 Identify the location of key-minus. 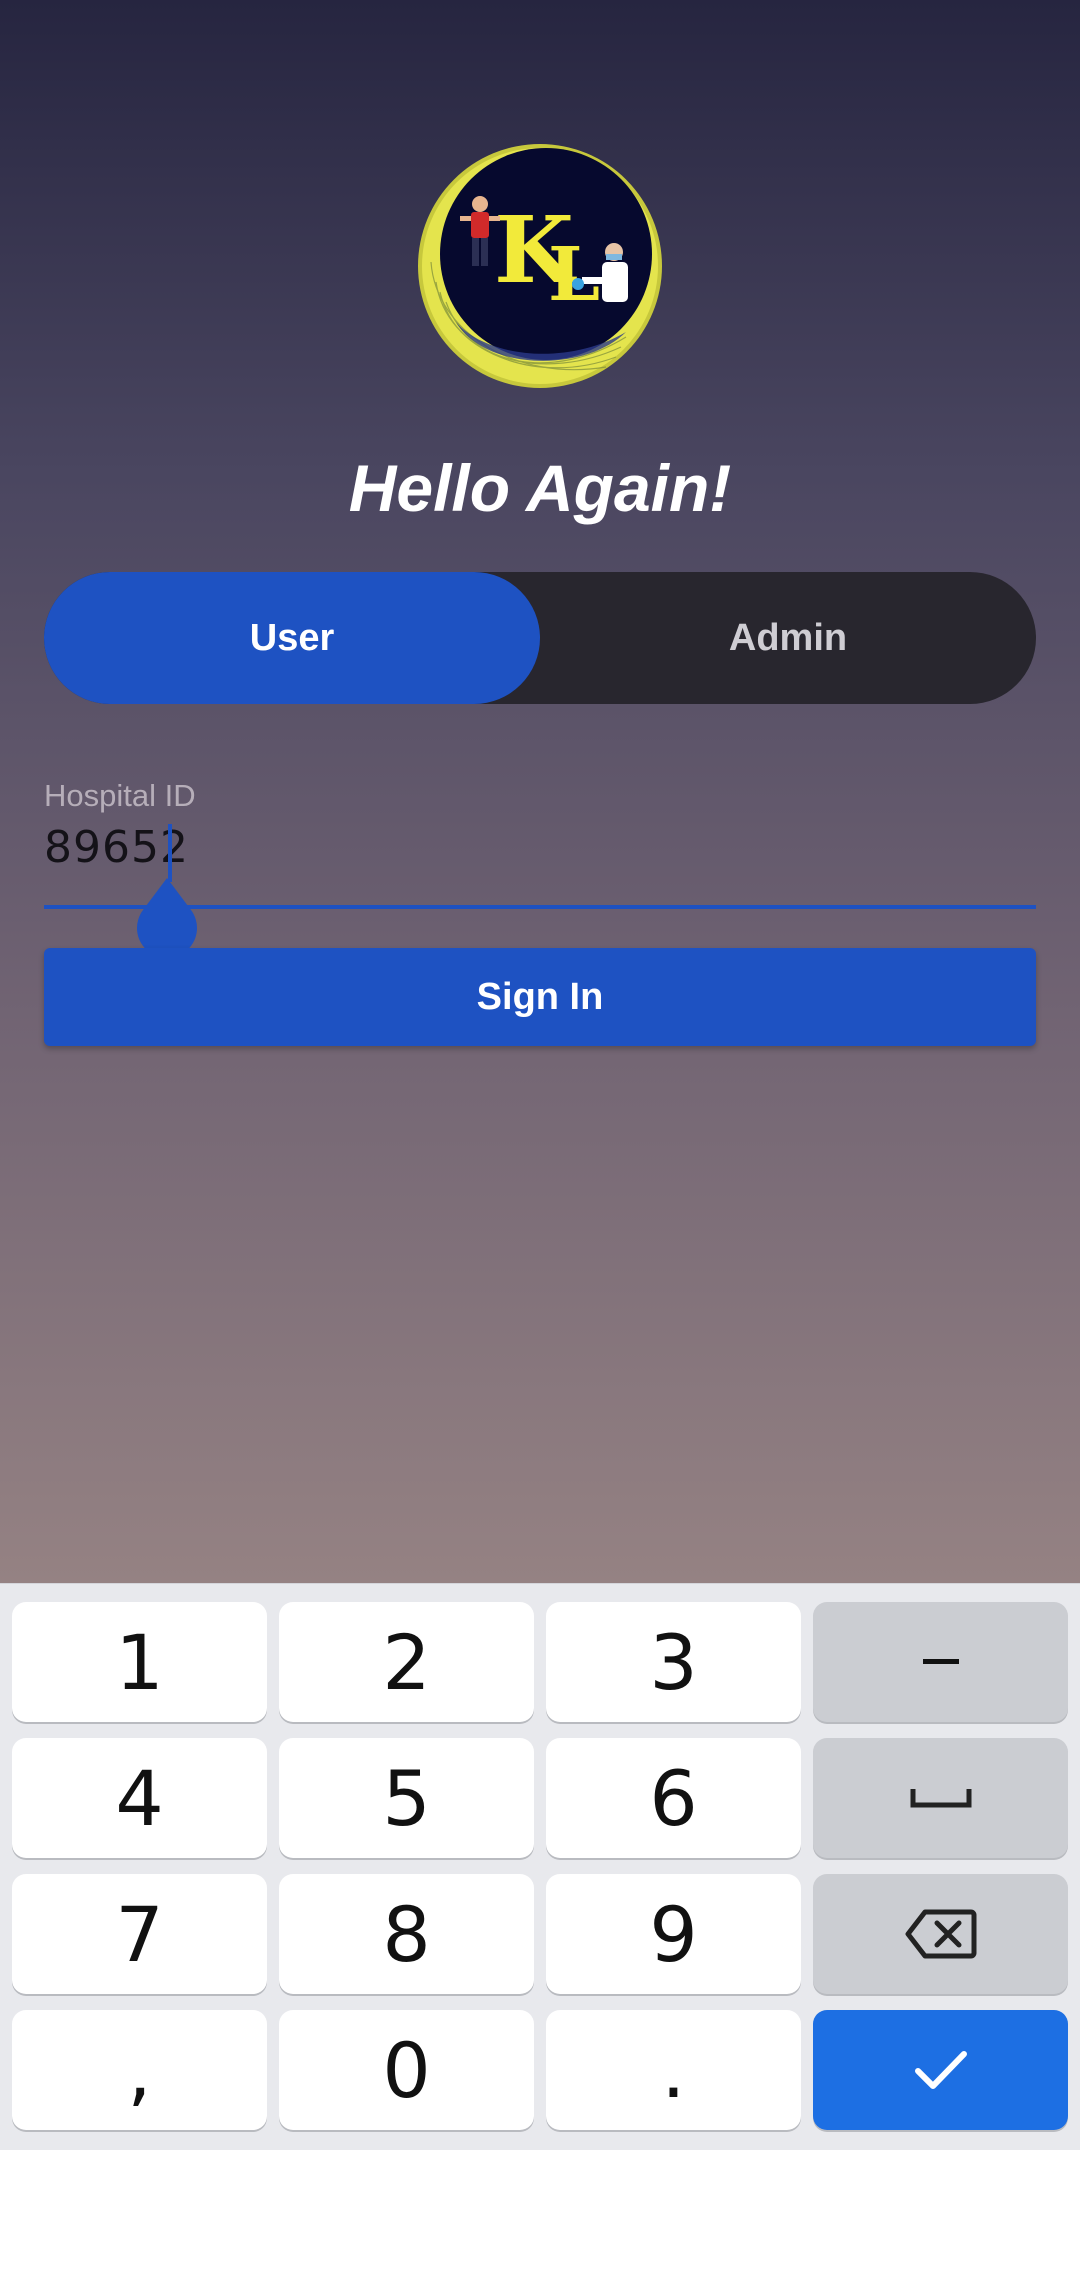
(940, 1662).